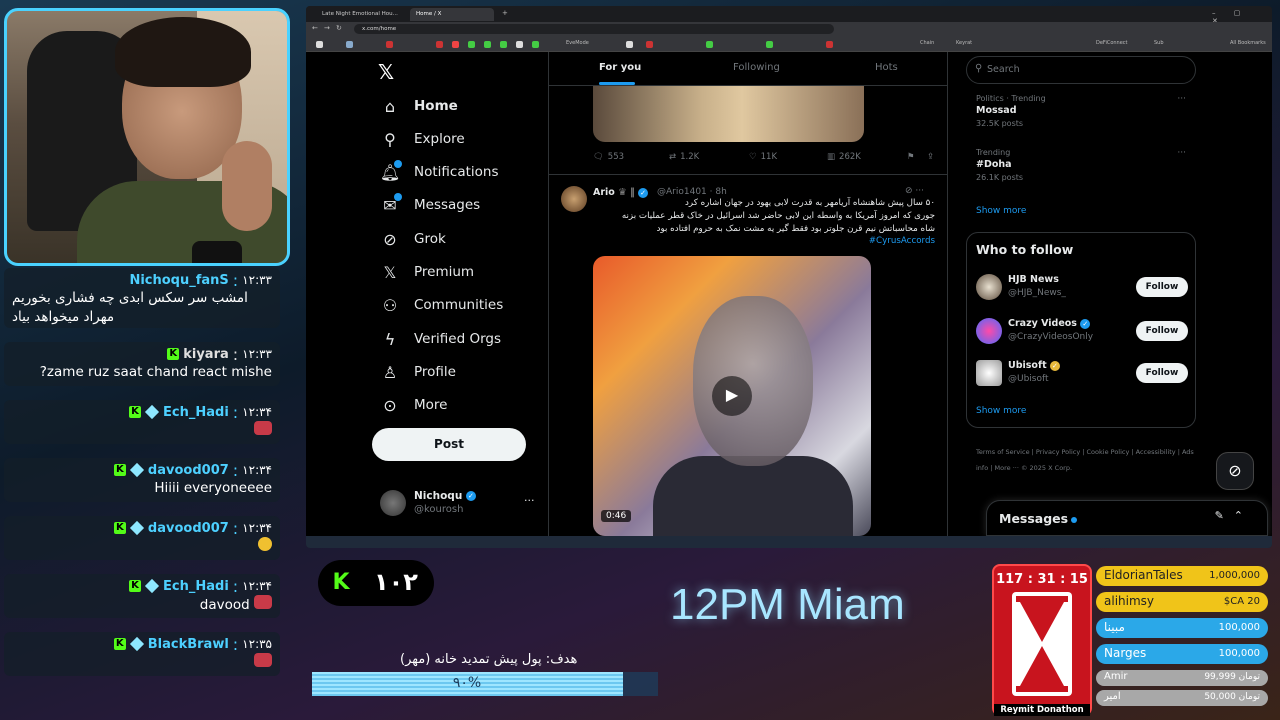 This screenshot has height=720, width=1280. What do you see at coordinates (188, 644) in the screenshot?
I see `chat-username: BlackBrawl` at bounding box center [188, 644].